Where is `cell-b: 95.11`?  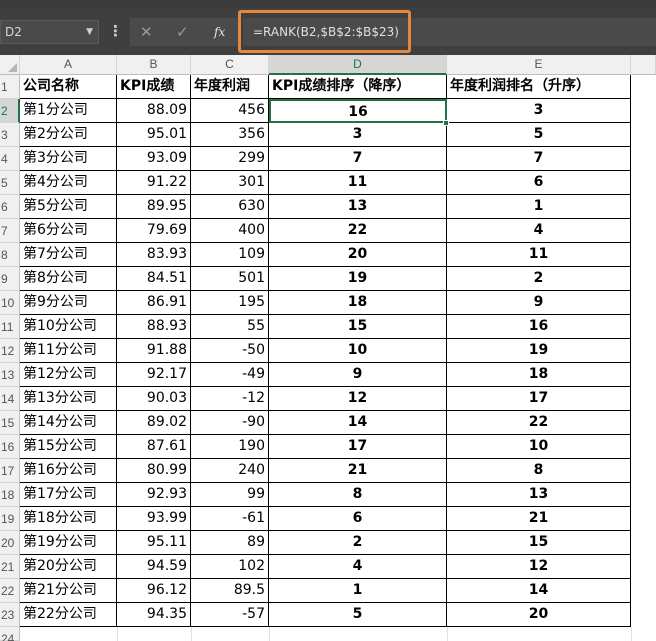
cell-b: 95.11 is located at coordinates (154, 543).